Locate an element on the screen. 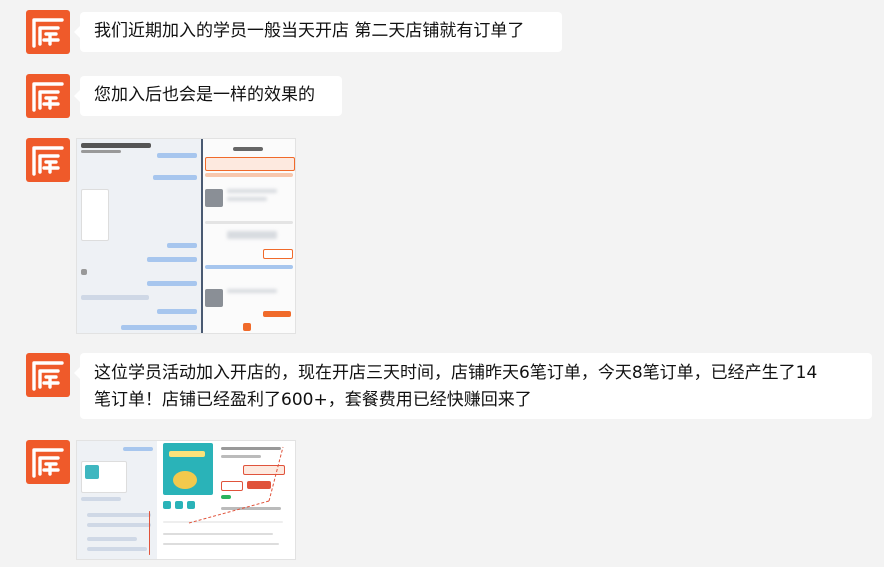 This screenshot has width=884, height=567. message-text: 我们近期加入的学员一般当天开店 第二天店铺就有订单了 is located at coordinates (309, 31).